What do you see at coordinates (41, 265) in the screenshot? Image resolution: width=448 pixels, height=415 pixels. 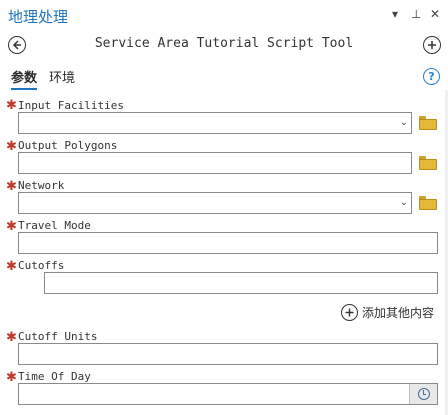 I see `cutoffs-label: Cutoffs` at bounding box center [41, 265].